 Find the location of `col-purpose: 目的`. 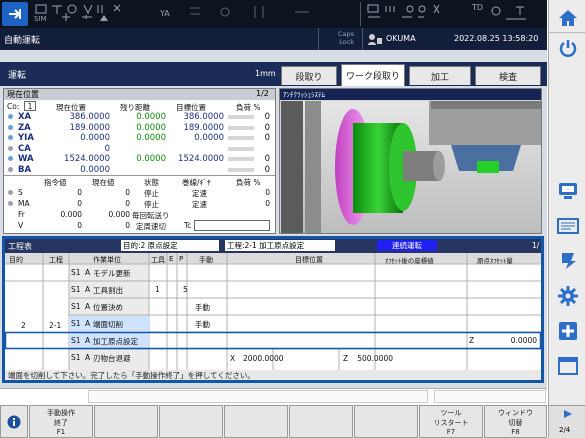

col-purpose: 目的 is located at coordinates (16, 260).